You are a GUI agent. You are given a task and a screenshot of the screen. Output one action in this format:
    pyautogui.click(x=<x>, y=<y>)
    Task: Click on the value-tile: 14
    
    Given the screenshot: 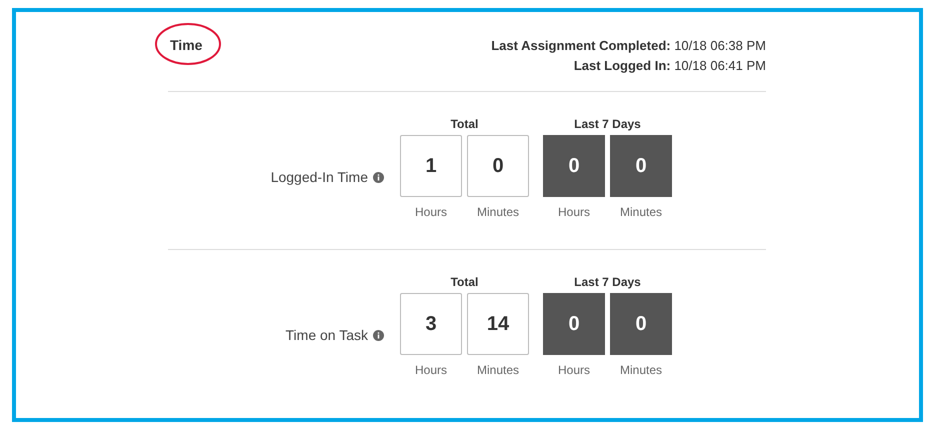 What is the action you would take?
    pyautogui.click(x=498, y=324)
    